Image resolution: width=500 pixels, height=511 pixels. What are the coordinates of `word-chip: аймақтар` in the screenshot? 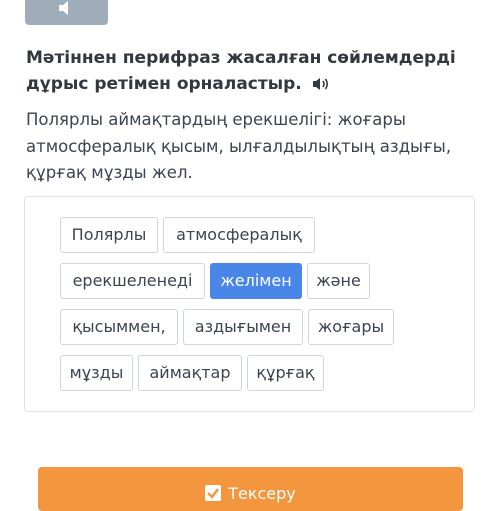 It's located at (190, 373).